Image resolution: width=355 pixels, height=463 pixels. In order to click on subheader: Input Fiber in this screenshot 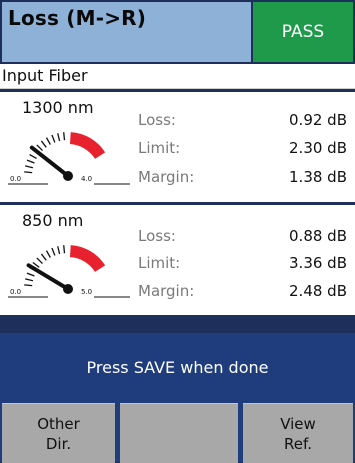, I will do `click(177, 76)`.